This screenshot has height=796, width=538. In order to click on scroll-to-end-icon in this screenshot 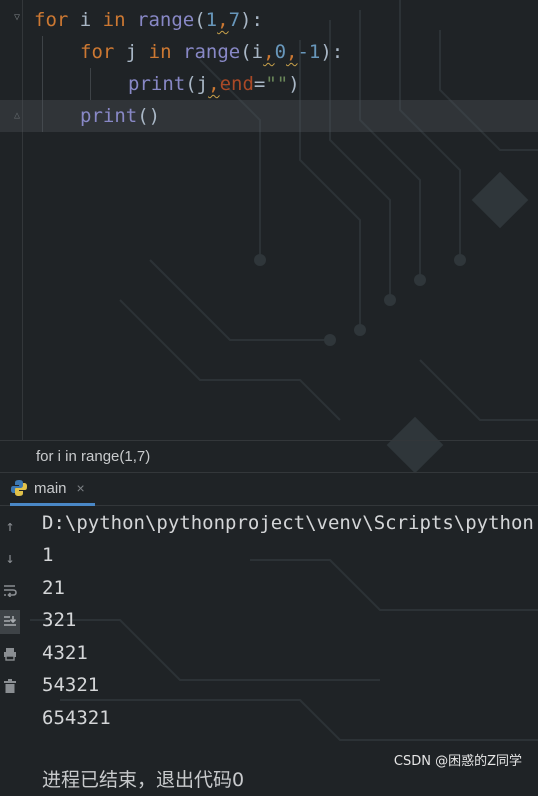, I will do `click(10, 622)`.